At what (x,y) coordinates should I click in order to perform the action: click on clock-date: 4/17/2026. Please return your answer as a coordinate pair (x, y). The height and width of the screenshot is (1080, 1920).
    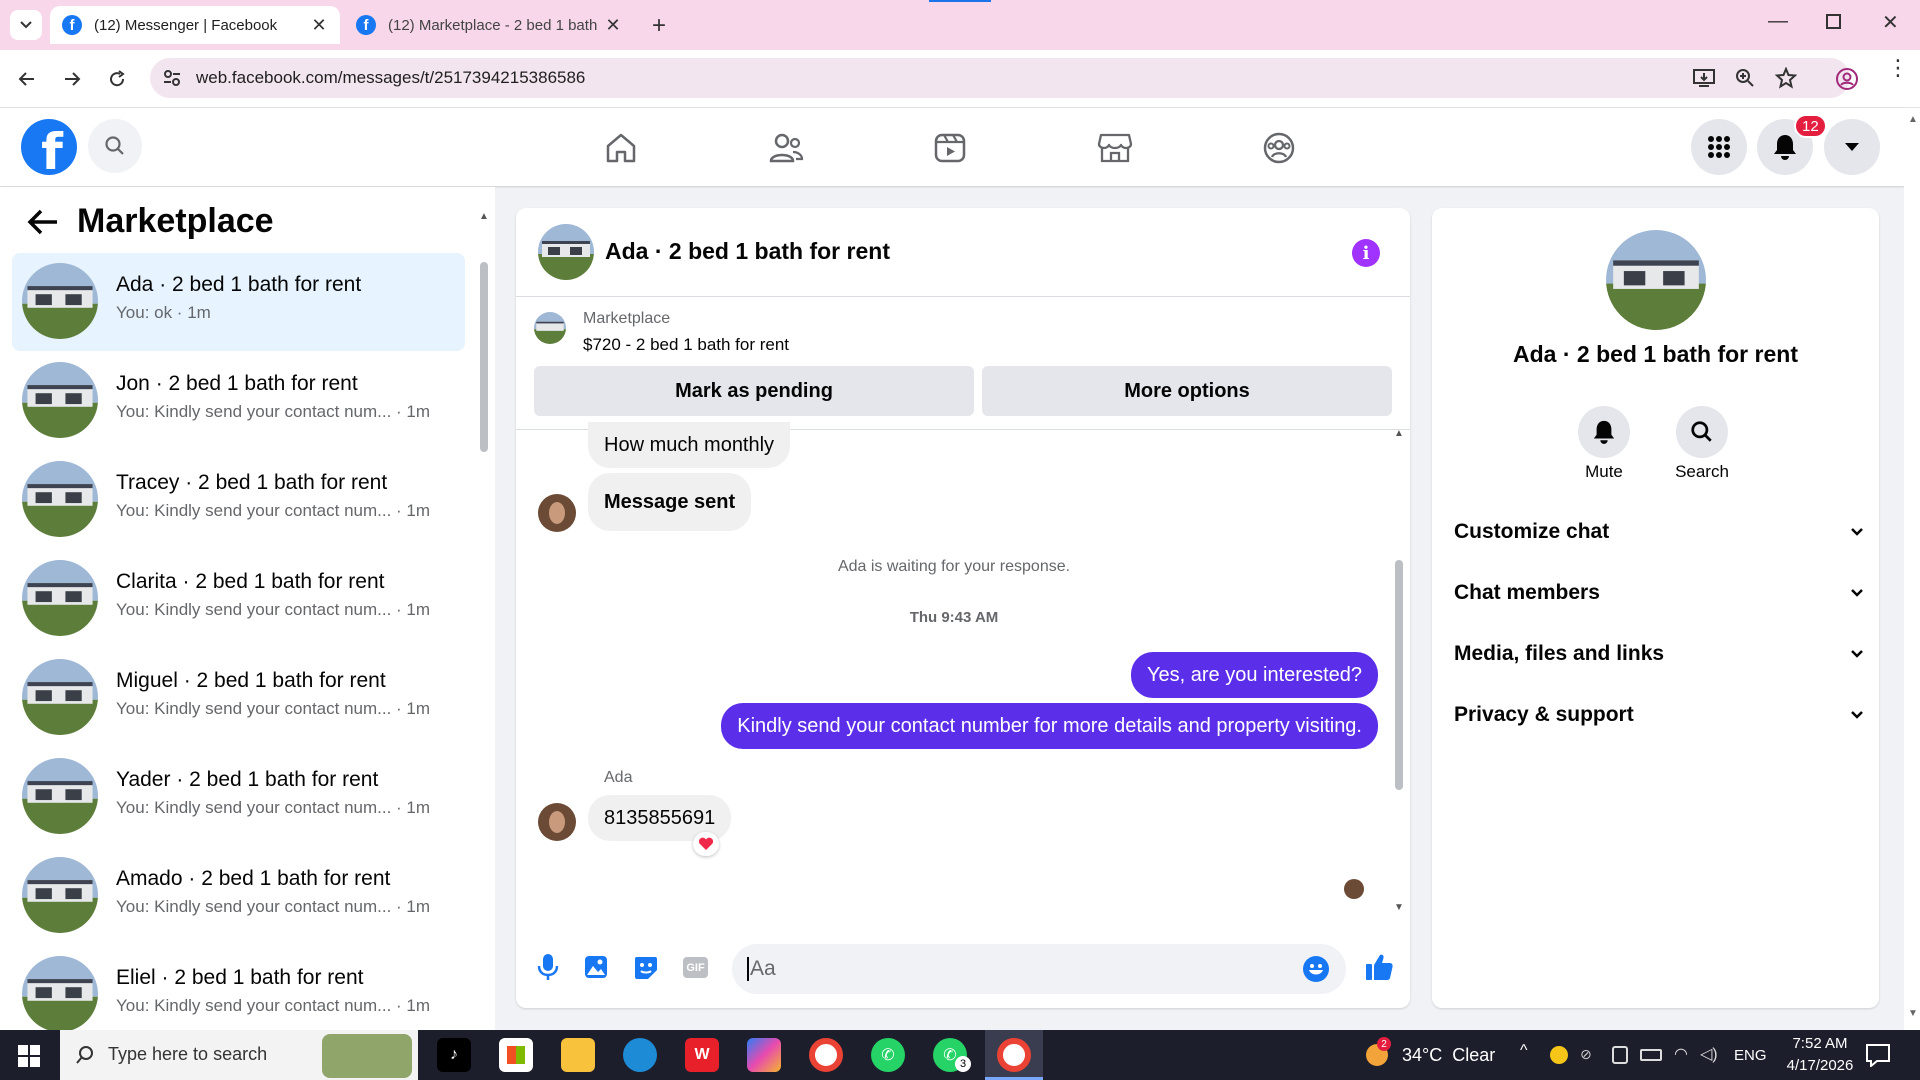
    Looking at the image, I should click on (1820, 1065).